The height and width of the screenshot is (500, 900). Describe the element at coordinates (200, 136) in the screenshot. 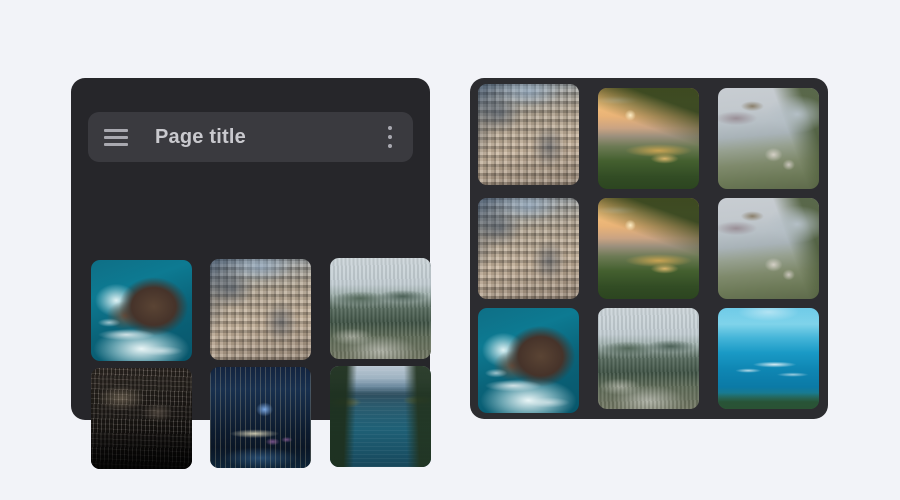

I see `page-title: Page title` at that location.